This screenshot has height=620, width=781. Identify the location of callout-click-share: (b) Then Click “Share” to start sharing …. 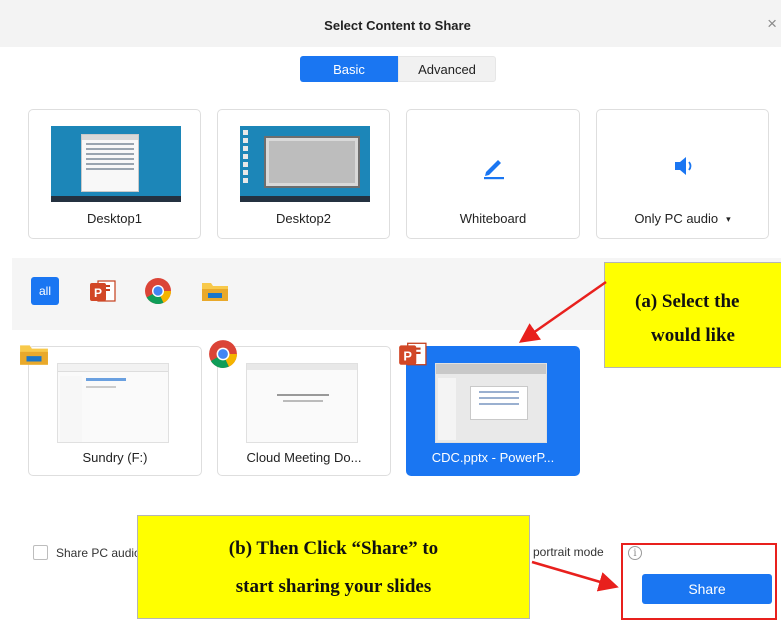
(333, 567).